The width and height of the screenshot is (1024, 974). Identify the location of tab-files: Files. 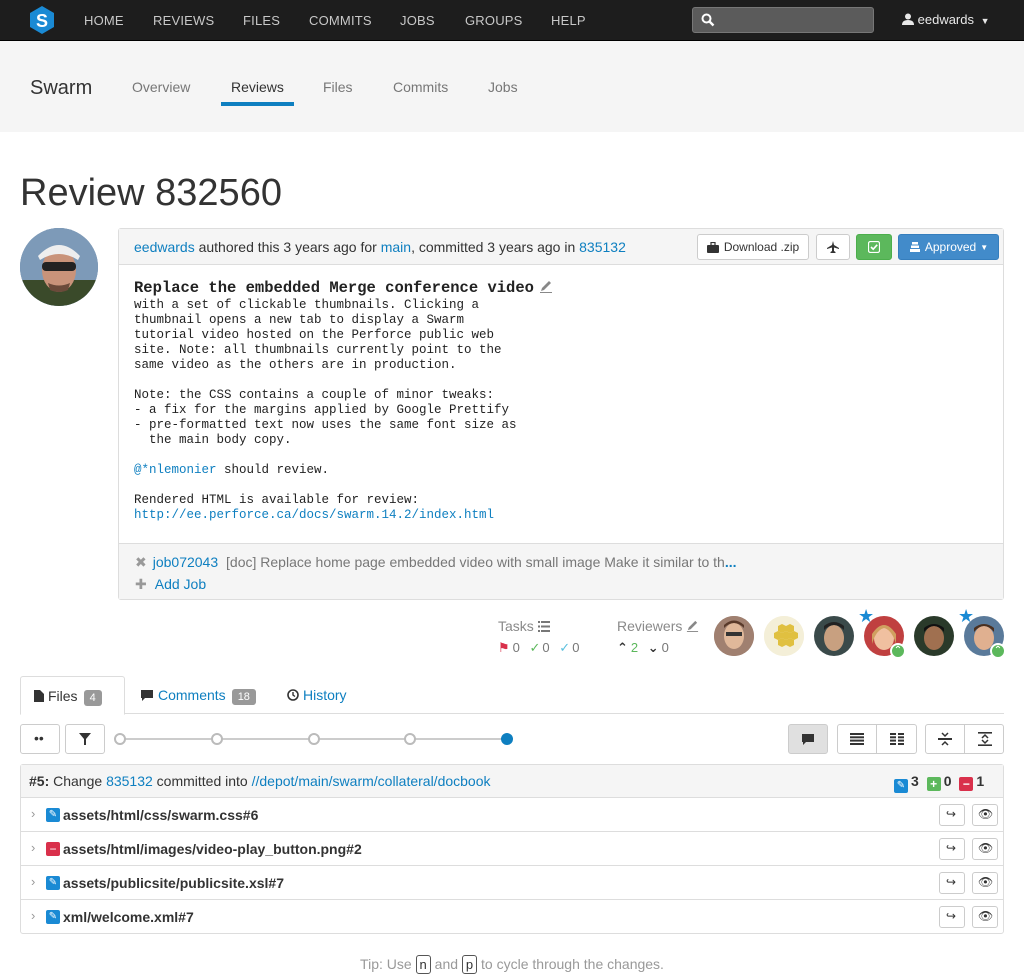
(338, 87).